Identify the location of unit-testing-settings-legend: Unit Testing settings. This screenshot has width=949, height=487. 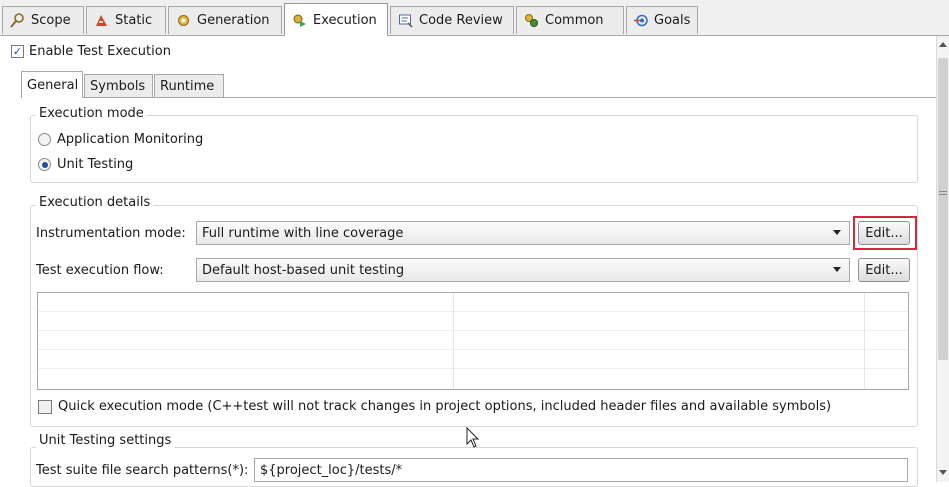
(105, 440).